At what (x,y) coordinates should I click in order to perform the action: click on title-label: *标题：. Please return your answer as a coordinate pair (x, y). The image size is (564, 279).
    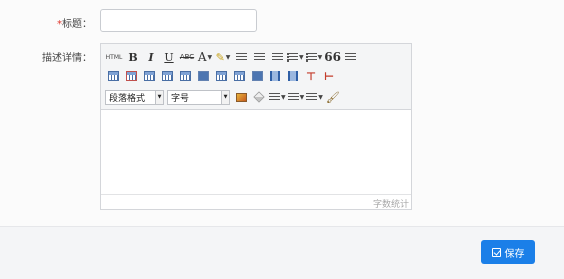
    Looking at the image, I should click on (66, 22).